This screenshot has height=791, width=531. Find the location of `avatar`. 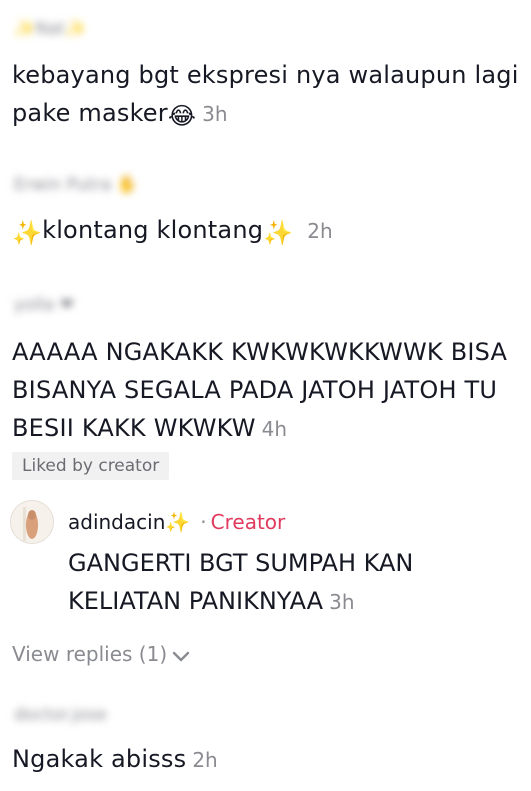

avatar is located at coordinates (32, 522).